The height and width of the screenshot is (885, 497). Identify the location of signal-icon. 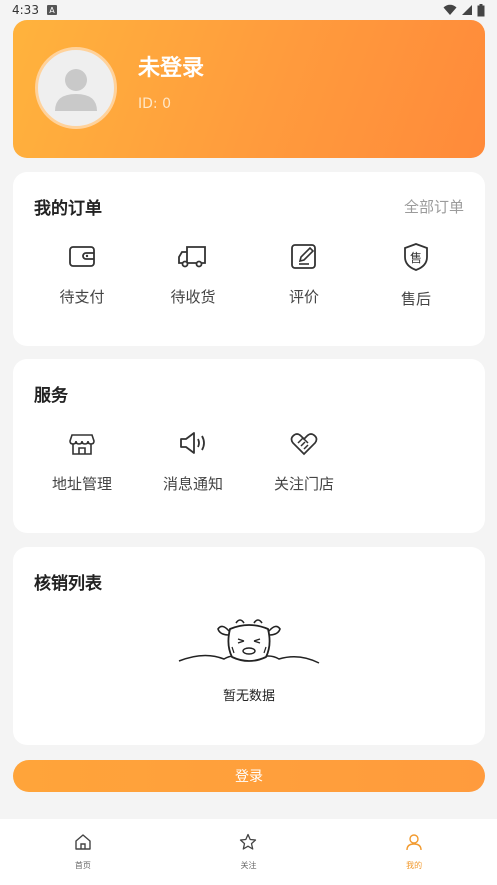
(467, 10).